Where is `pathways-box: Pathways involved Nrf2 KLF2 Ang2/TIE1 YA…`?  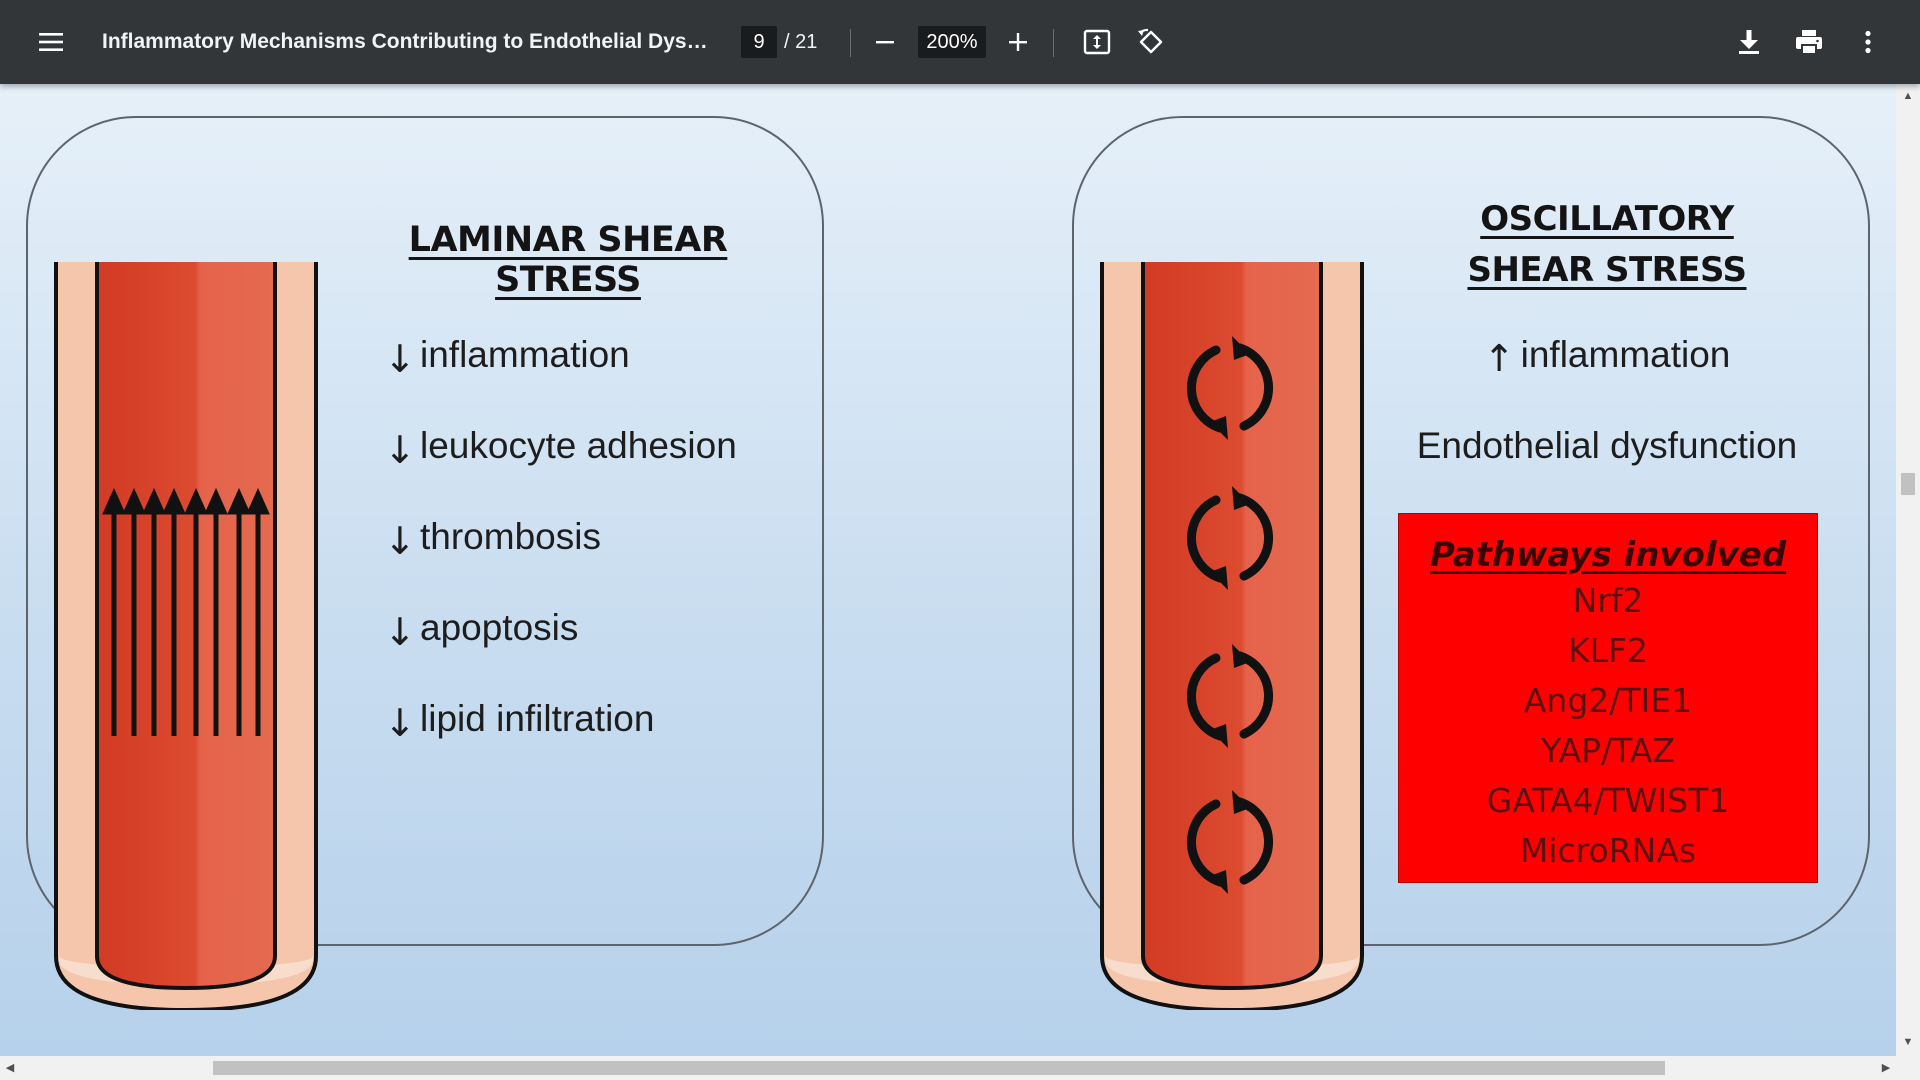 pathways-box: Pathways involved Nrf2 KLF2 Ang2/TIE1 YA… is located at coordinates (1608, 698).